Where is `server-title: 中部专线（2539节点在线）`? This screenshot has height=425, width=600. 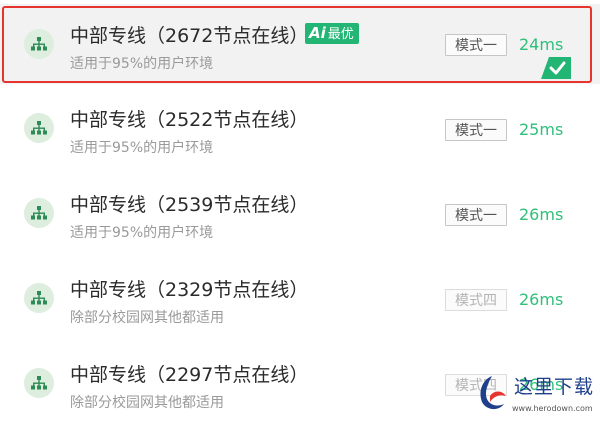 server-title: 中部专线（2539节点在线） is located at coordinates (189, 205).